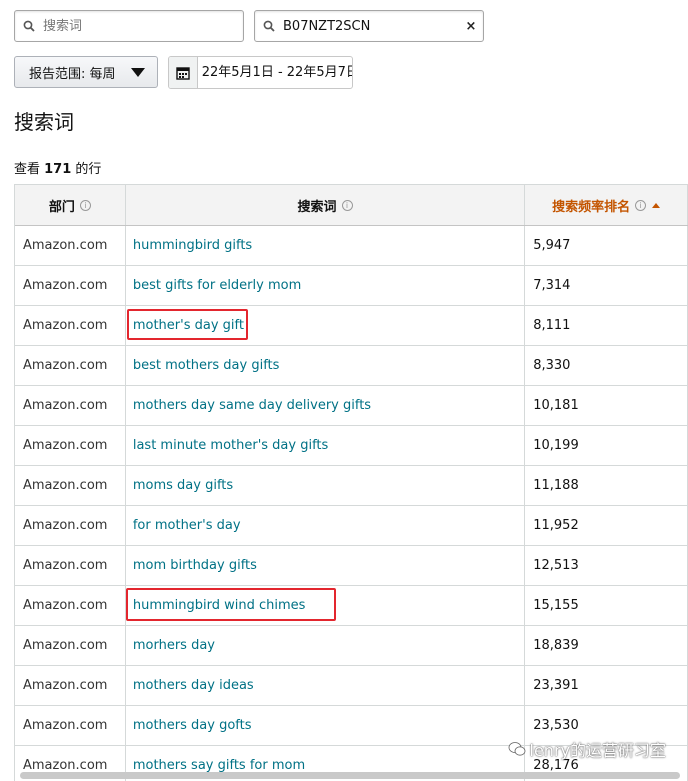 The width and height of the screenshot is (688, 781). What do you see at coordinates (230, 445) in the screenshot?
I see `search-term-link: last minute mother's day gifts` at bounding box center [230, 445].